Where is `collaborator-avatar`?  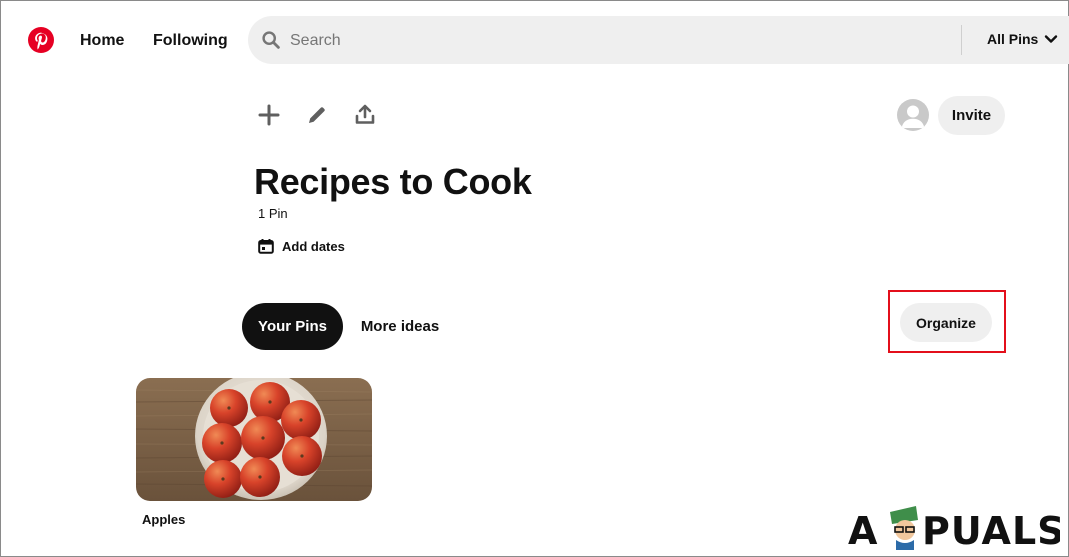 collaborator-avatar is located at coordinates (913, 115).